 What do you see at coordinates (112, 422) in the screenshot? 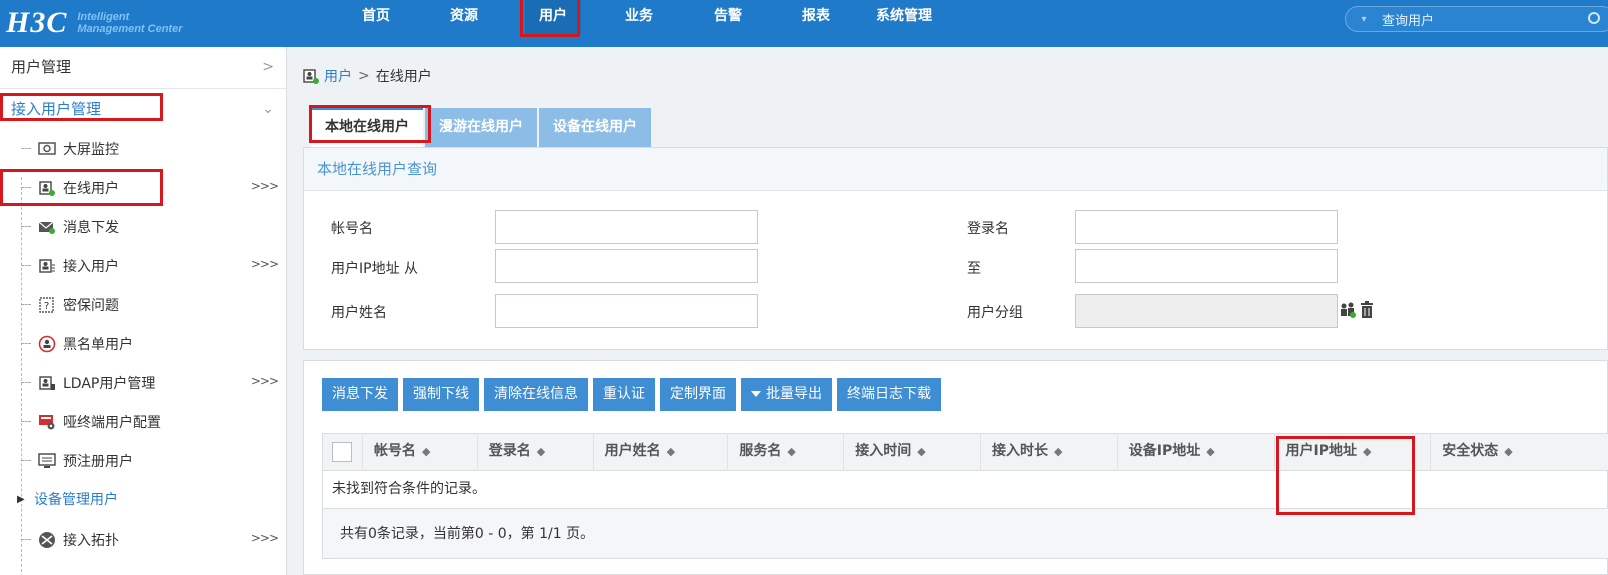
I see `sidebar-item-label: 哑终端用户配置` at bounding box center [112, 422].